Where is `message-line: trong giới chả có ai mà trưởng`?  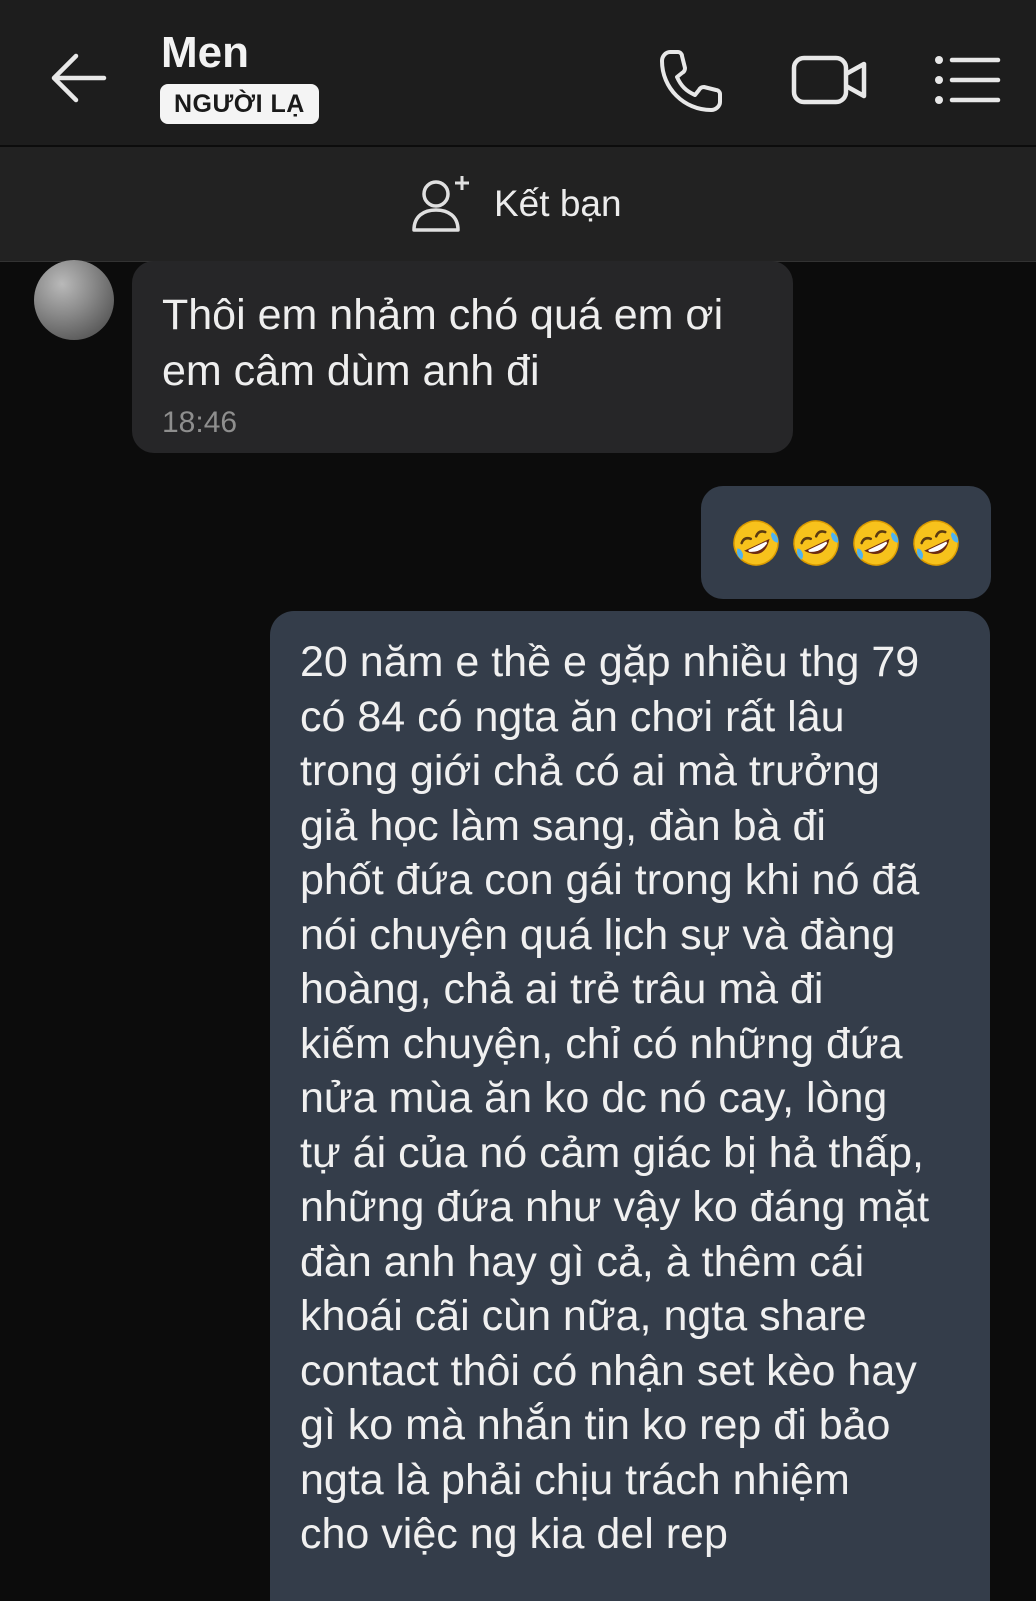 message-line: trong giới chả có ai mà trưởng is located at coordinates (590, 771).